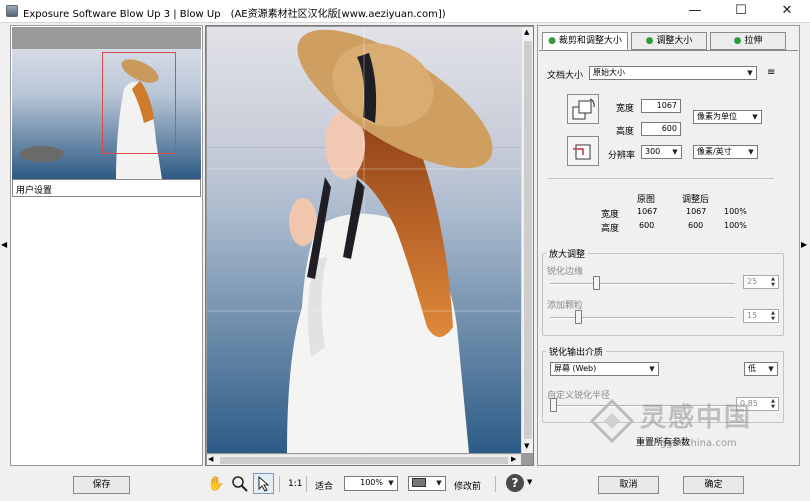  Describe the element at coordinates (714, 151) in the screenshot. I see `resolution-unit-value: 像素/英寸` at that location.